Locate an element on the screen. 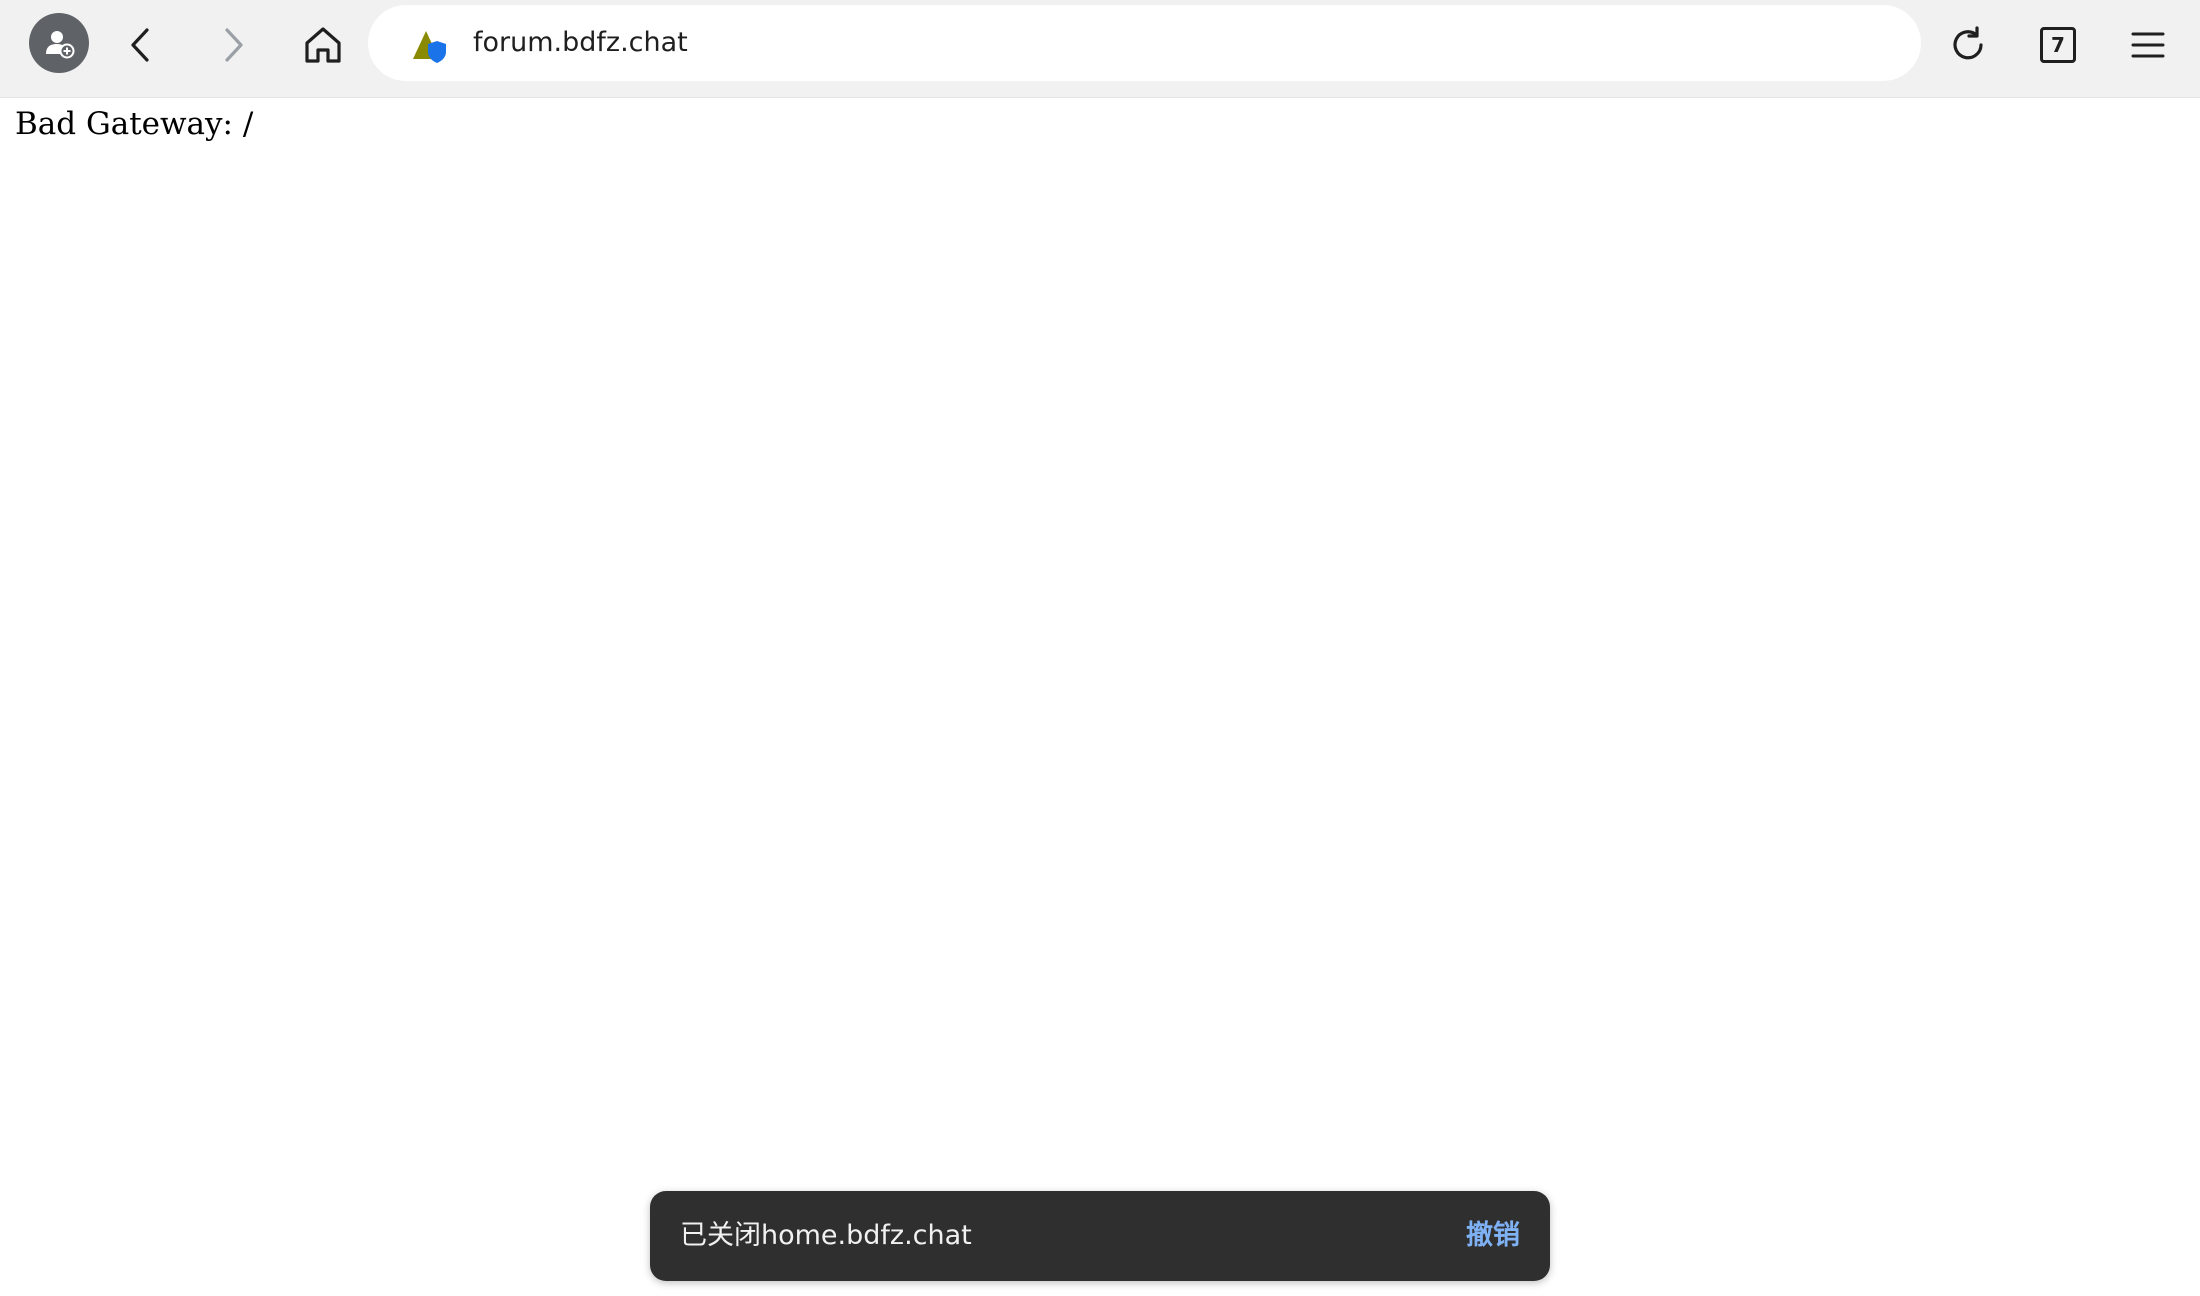 This screenshot has height=1296, width=2200. forward-button is located at coordinates (232, 45).